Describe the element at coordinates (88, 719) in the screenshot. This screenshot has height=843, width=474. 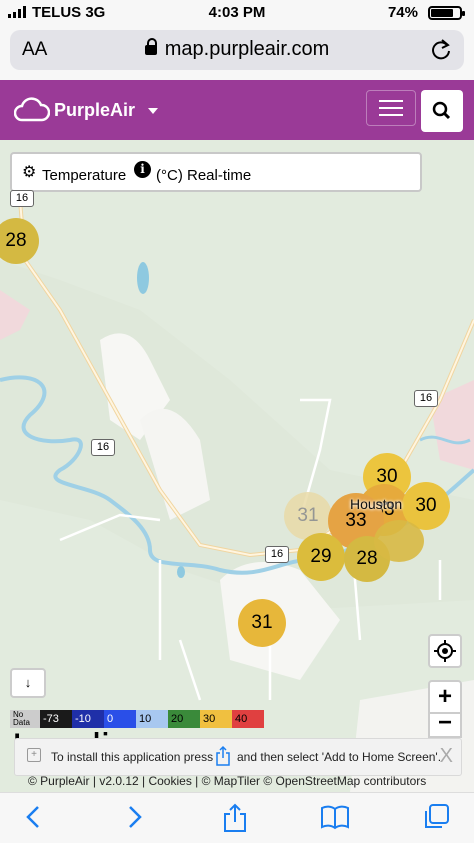
I see `legend-item: -10` at that location.